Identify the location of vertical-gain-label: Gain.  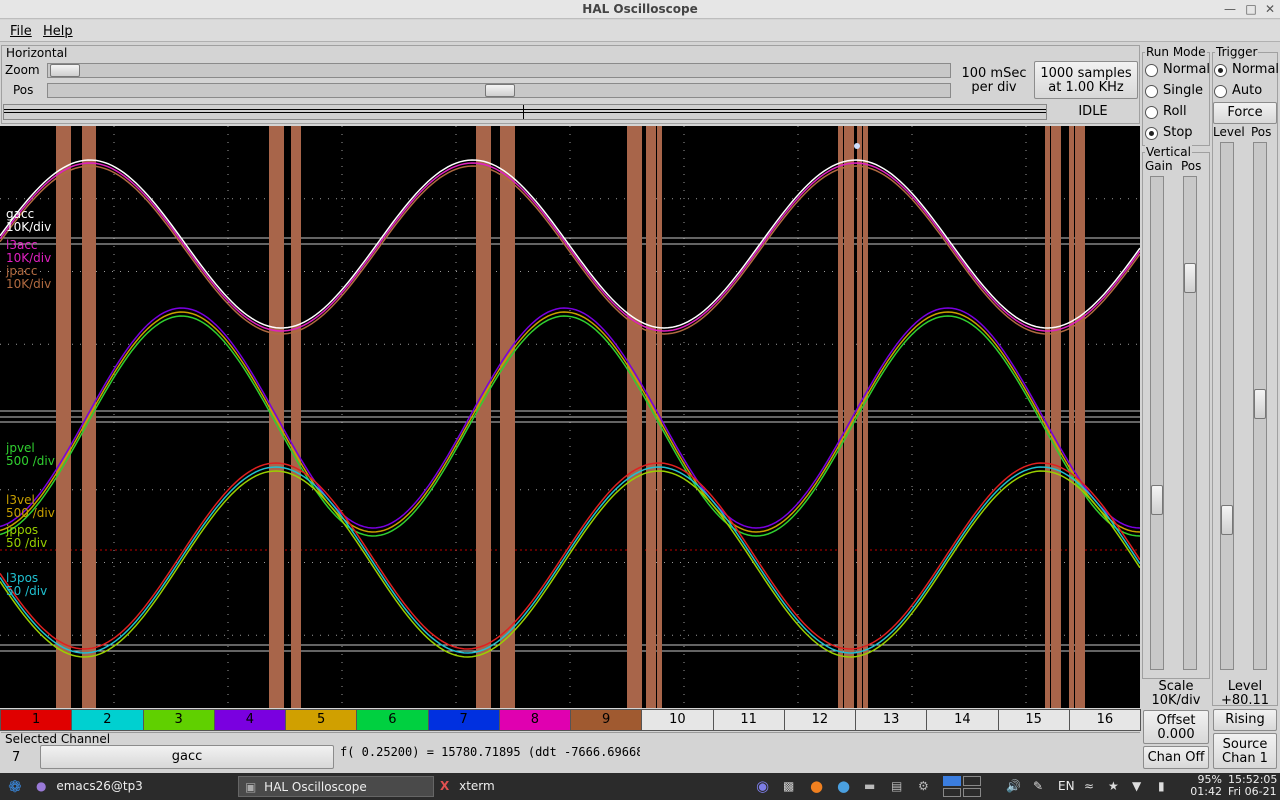
(1159, 166).